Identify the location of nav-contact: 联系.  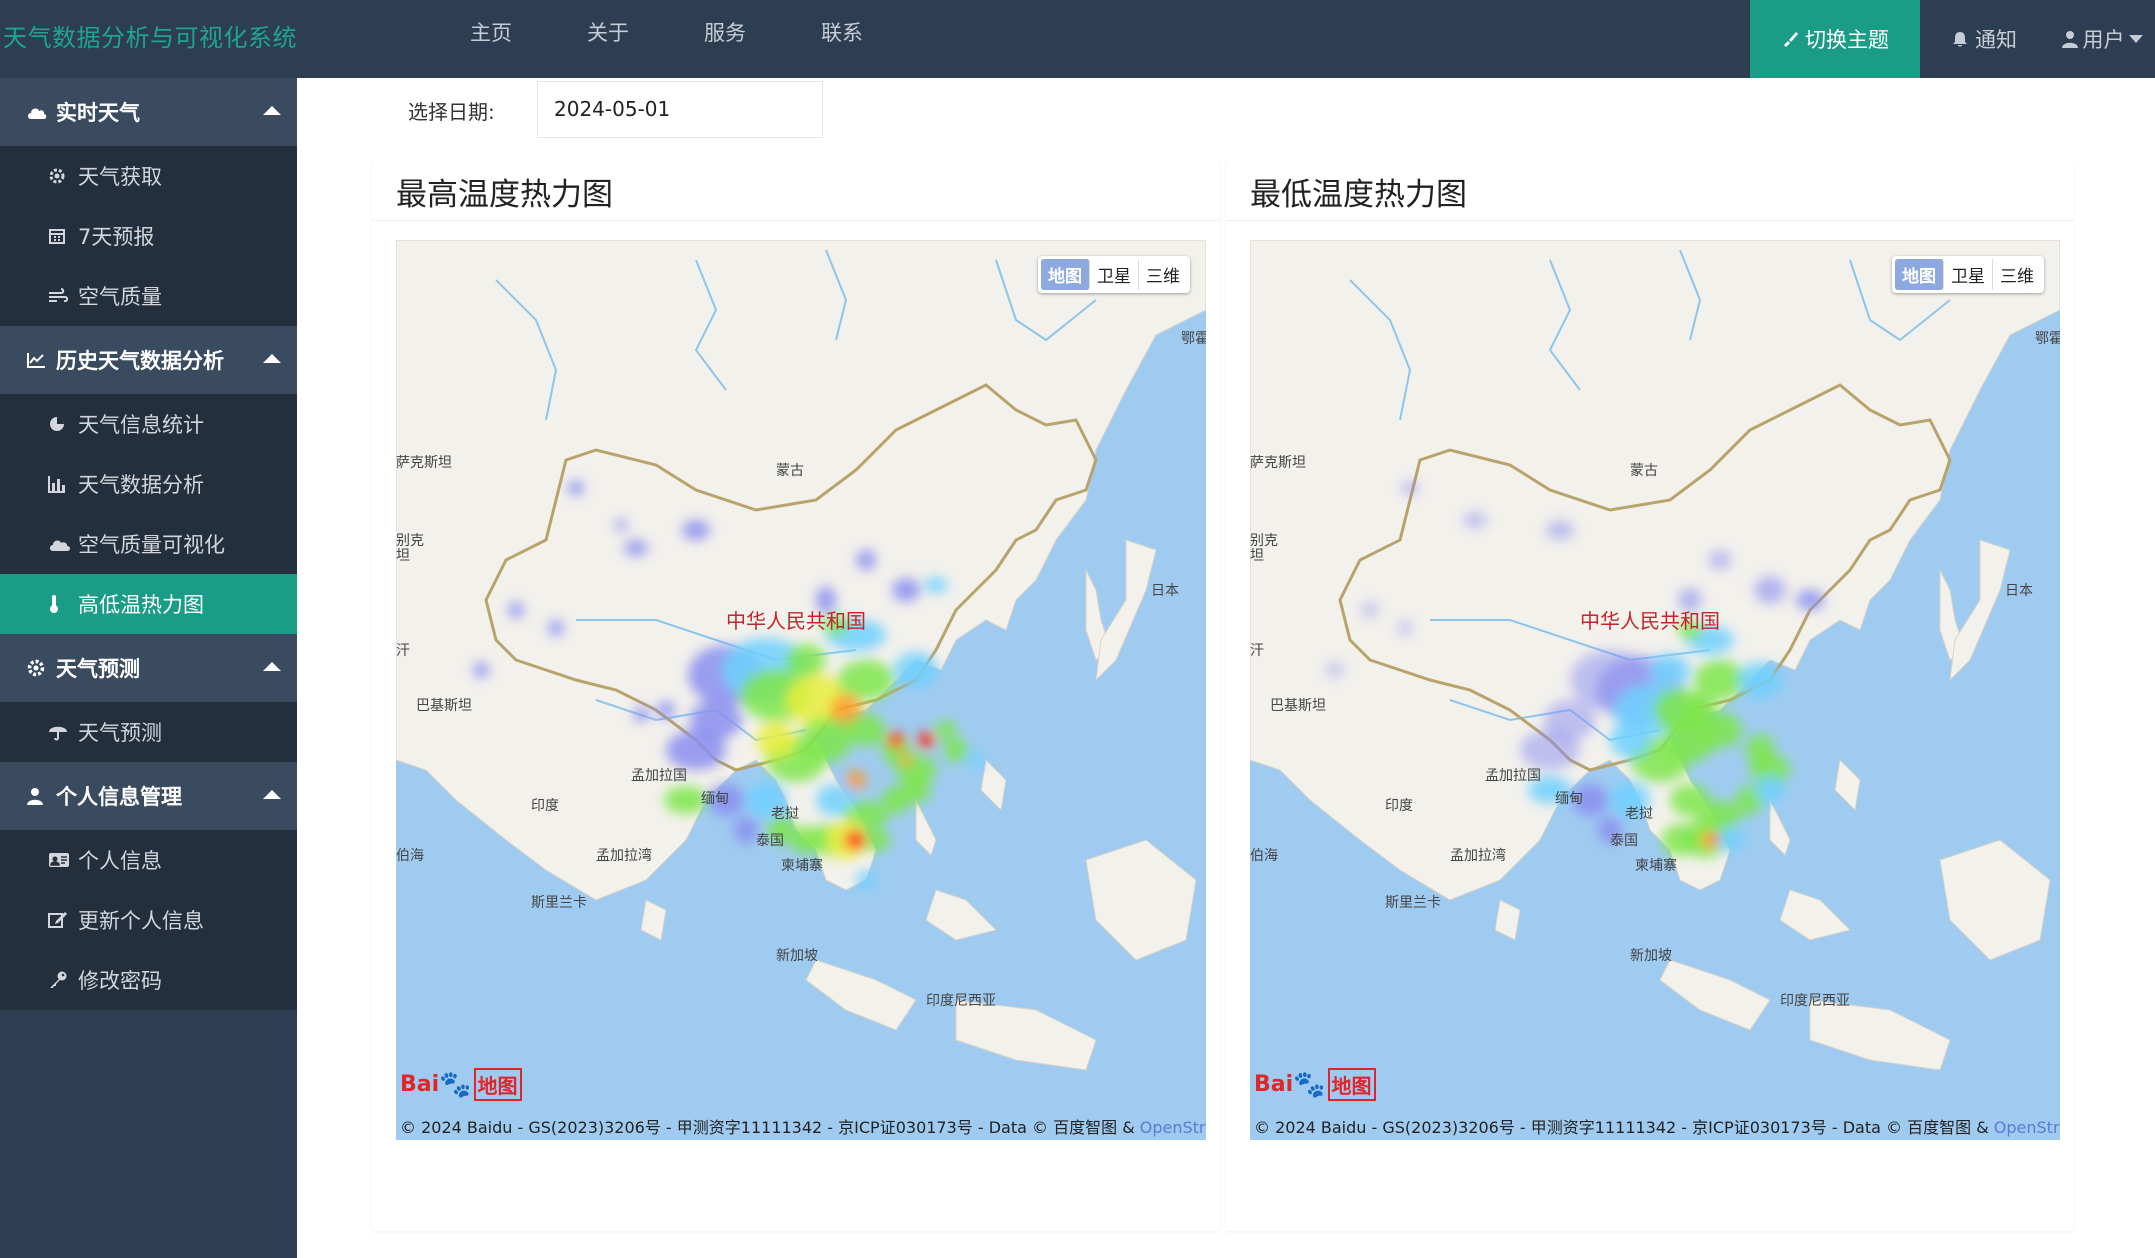
(855, 39).